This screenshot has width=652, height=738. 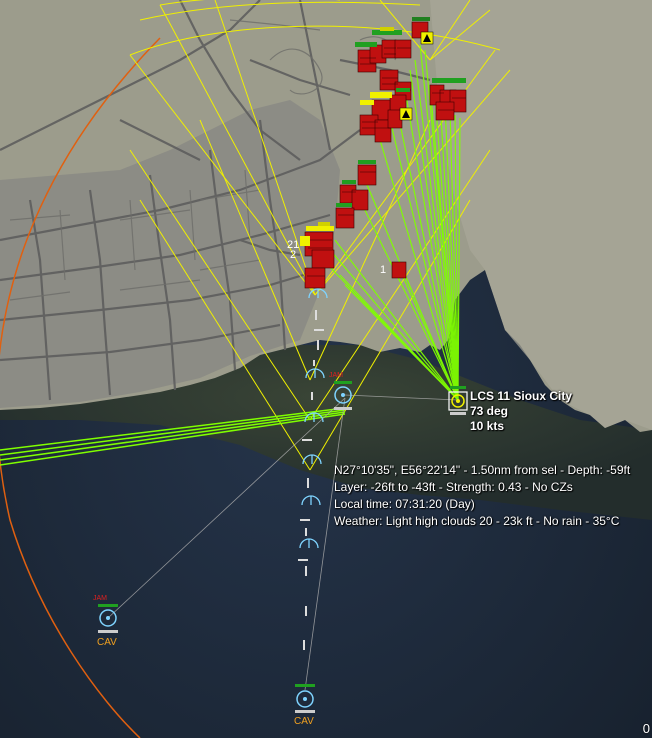 What do you see at coordinates (336, 375) in the screenshot?
I see `jam-label-coast: JAM` at bounding box center [336, 375].